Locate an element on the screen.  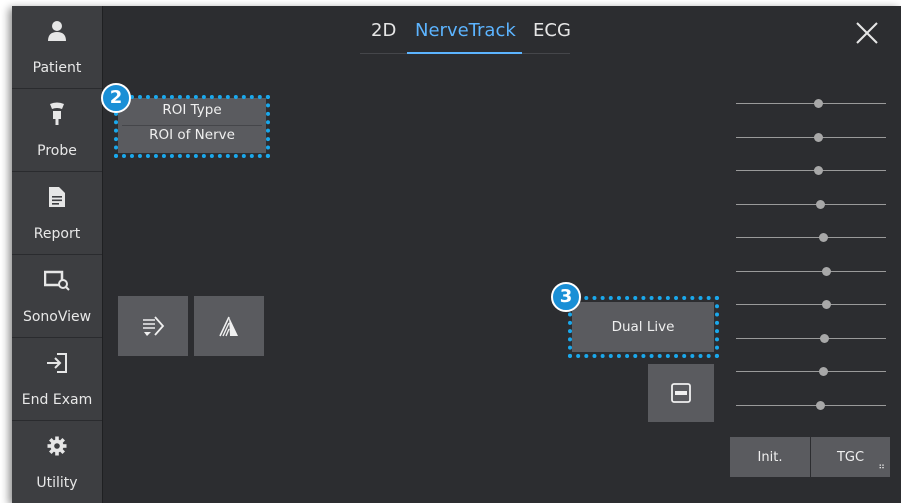
tab-ecg: ECG is located at coordinates (552, 30).